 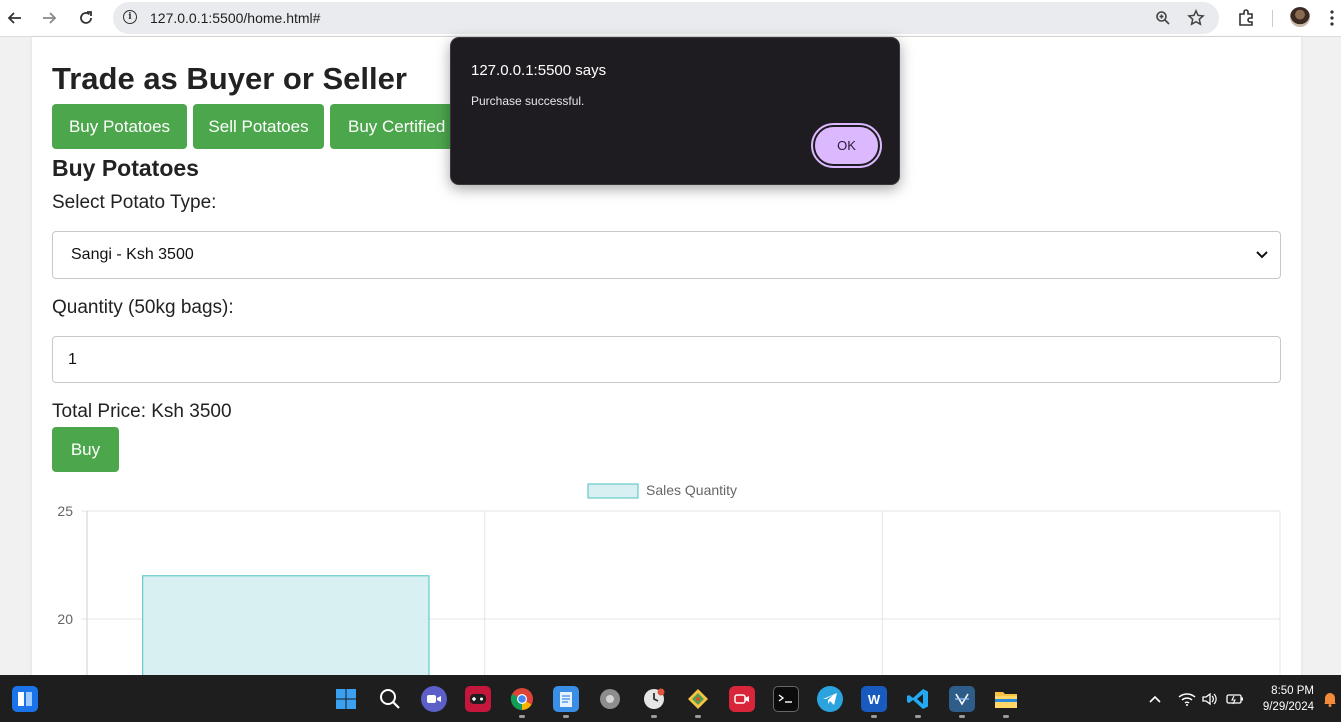 What do you see at coordinates (49, 18) in the screenshot?
I see `forward-arrow-icon` at bounding box center [49, 18].